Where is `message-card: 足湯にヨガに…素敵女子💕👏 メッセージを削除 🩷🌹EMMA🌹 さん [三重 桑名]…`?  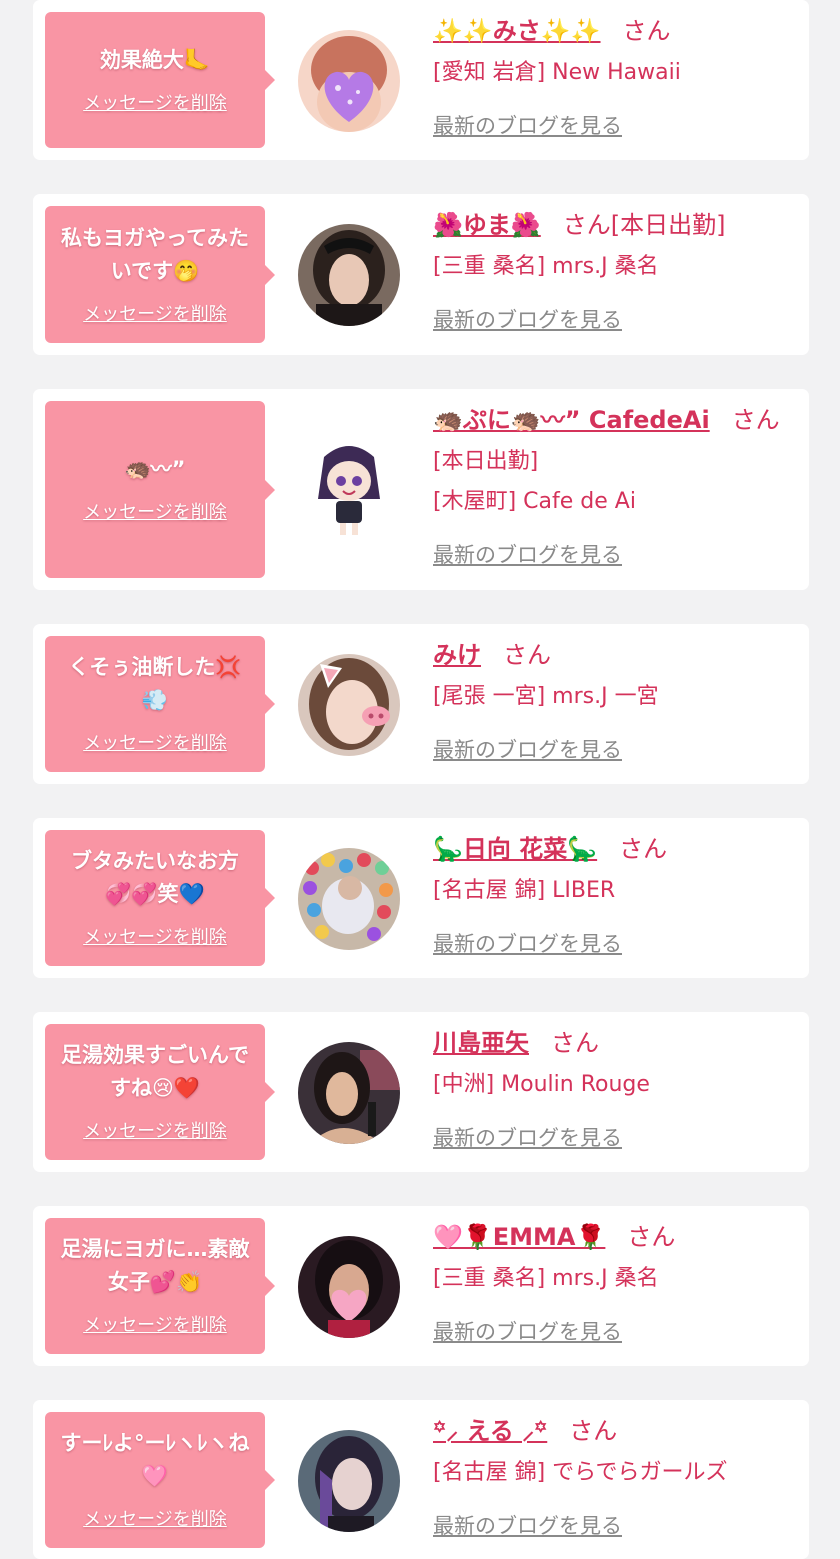 message-card: 足湯にヨガに…素敵女子💕👏 メッセージを削除 🩷🌹EMMA🌹 さん [三重 桑名]… is located at coordinates (421, 1286).